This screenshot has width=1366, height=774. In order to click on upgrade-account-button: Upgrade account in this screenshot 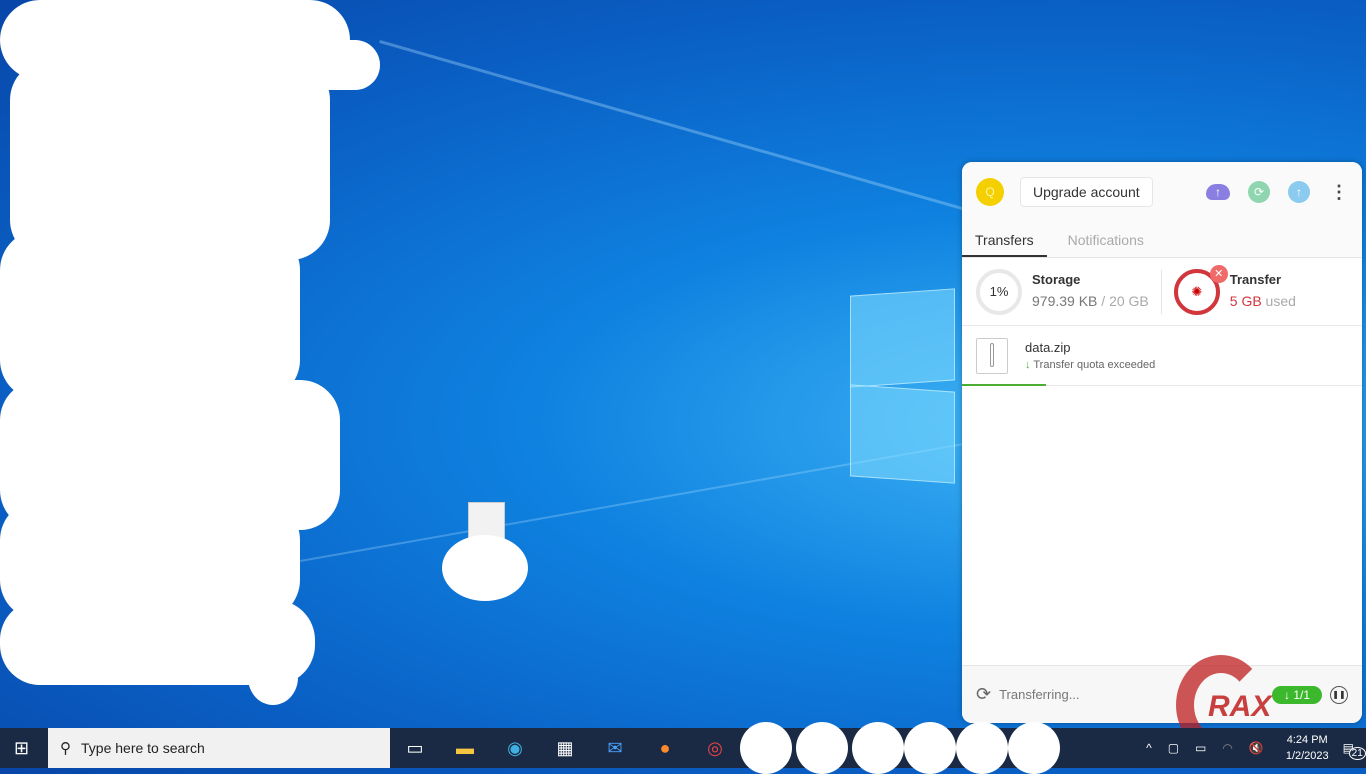, I will do `click(1086, 192)`.